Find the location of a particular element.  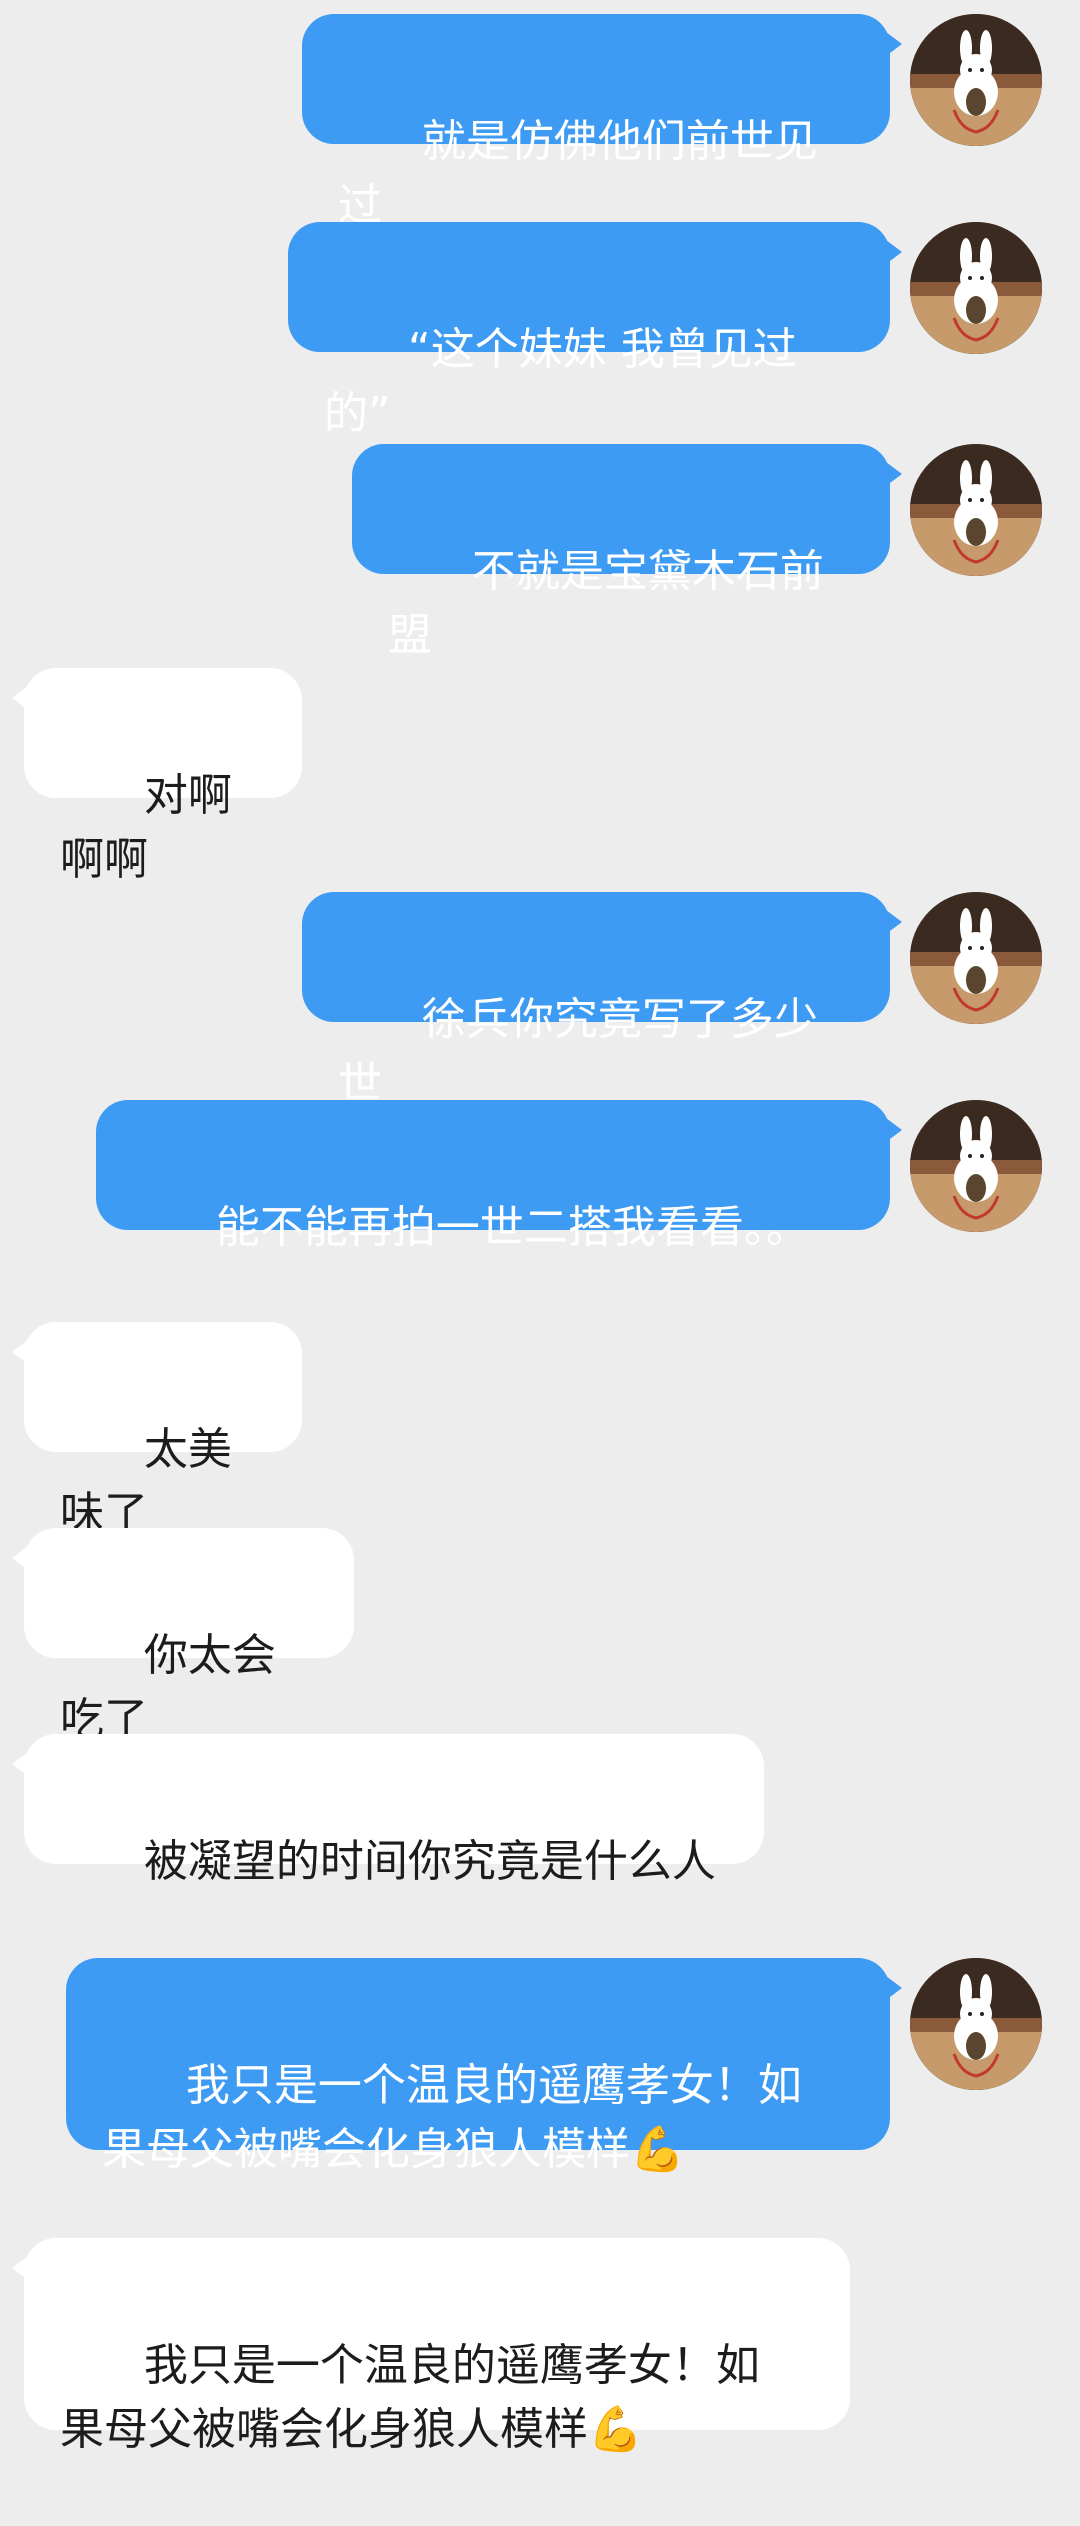

message-text: 能不能再拍一世二搭我看看。。 is located at coordinates (512, 1227).